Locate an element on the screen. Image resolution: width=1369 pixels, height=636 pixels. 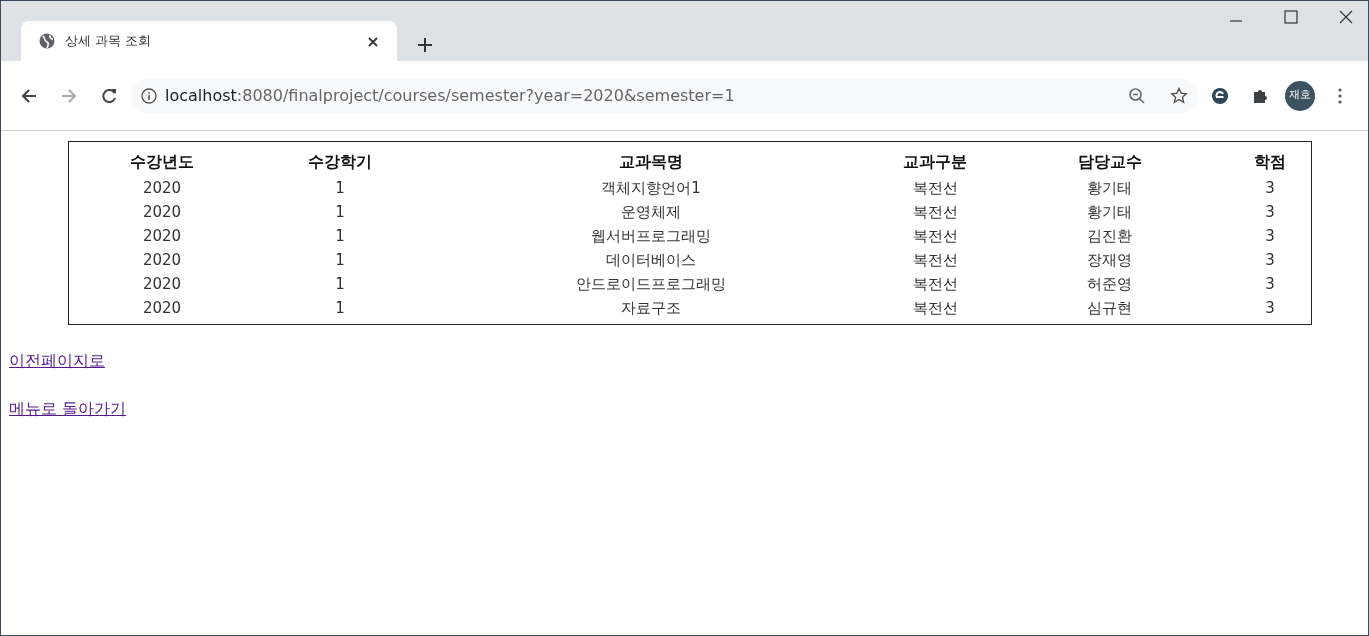
forward-arrow-icon is located at coordinates (69, 95).